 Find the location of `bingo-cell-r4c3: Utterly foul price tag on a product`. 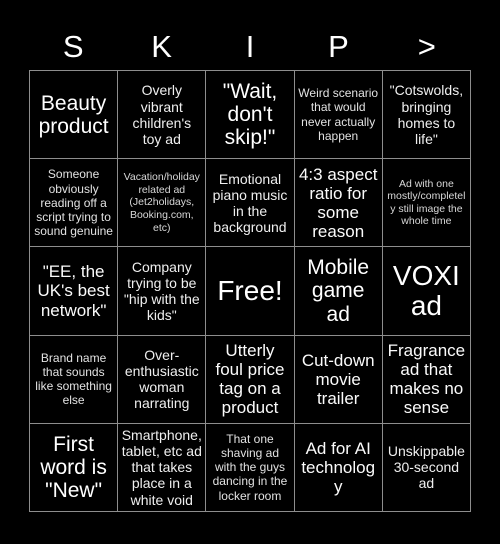

bingo-cell-r4c3: Utterly foul price tag on a product is located at coordinates (250, 379).